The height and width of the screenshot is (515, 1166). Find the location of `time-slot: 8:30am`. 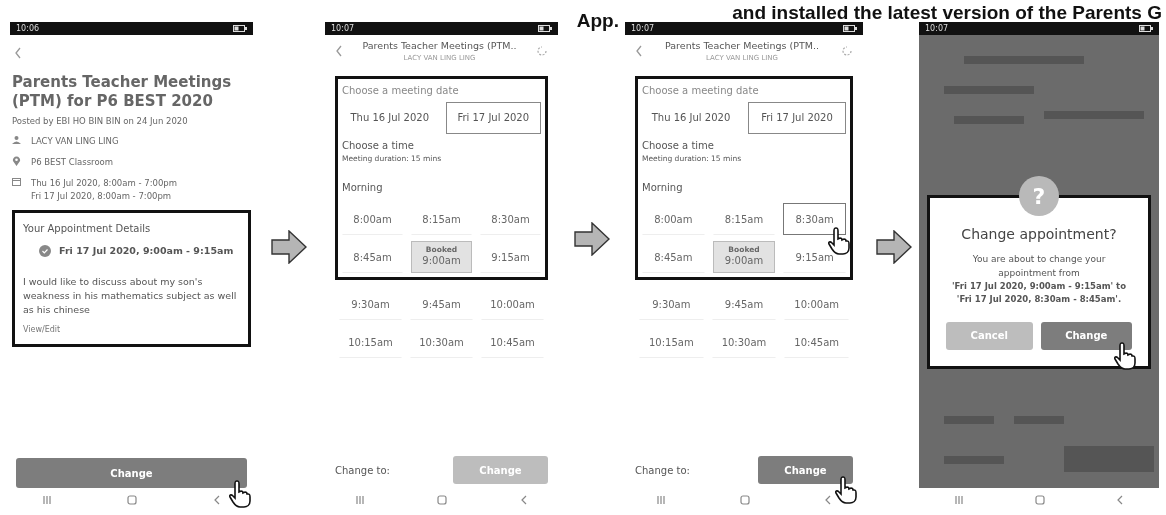

time-slot: 8:30am is located at coordinates (814, 219).